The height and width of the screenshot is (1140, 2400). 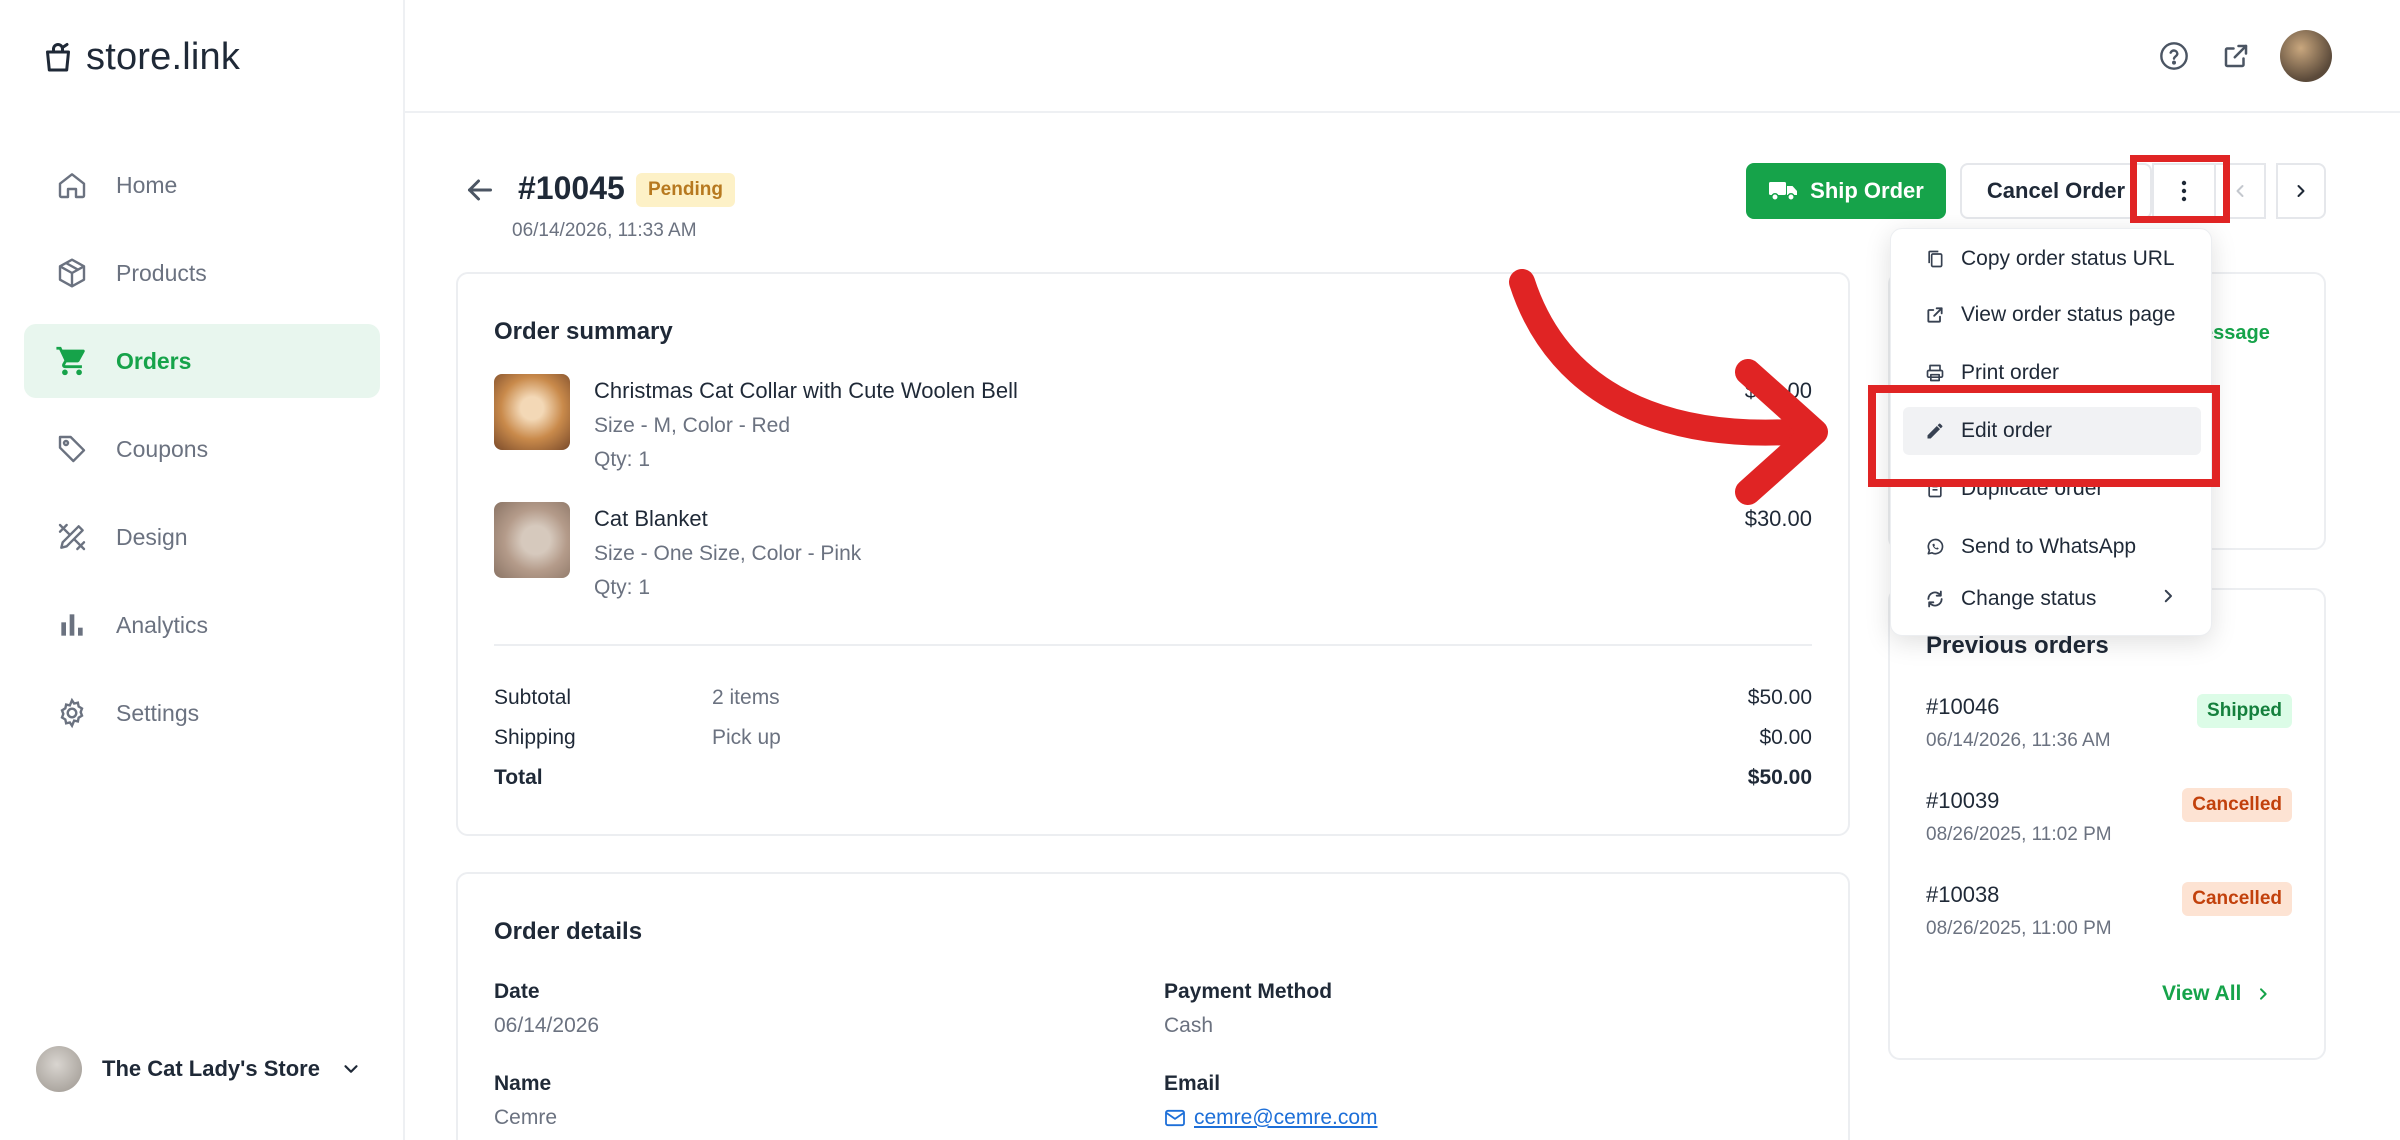 What do you see at coordinates (2029, 598) in the screenshot?
I see `menu-item-label: Change status` at bounding box center [2029, 598].